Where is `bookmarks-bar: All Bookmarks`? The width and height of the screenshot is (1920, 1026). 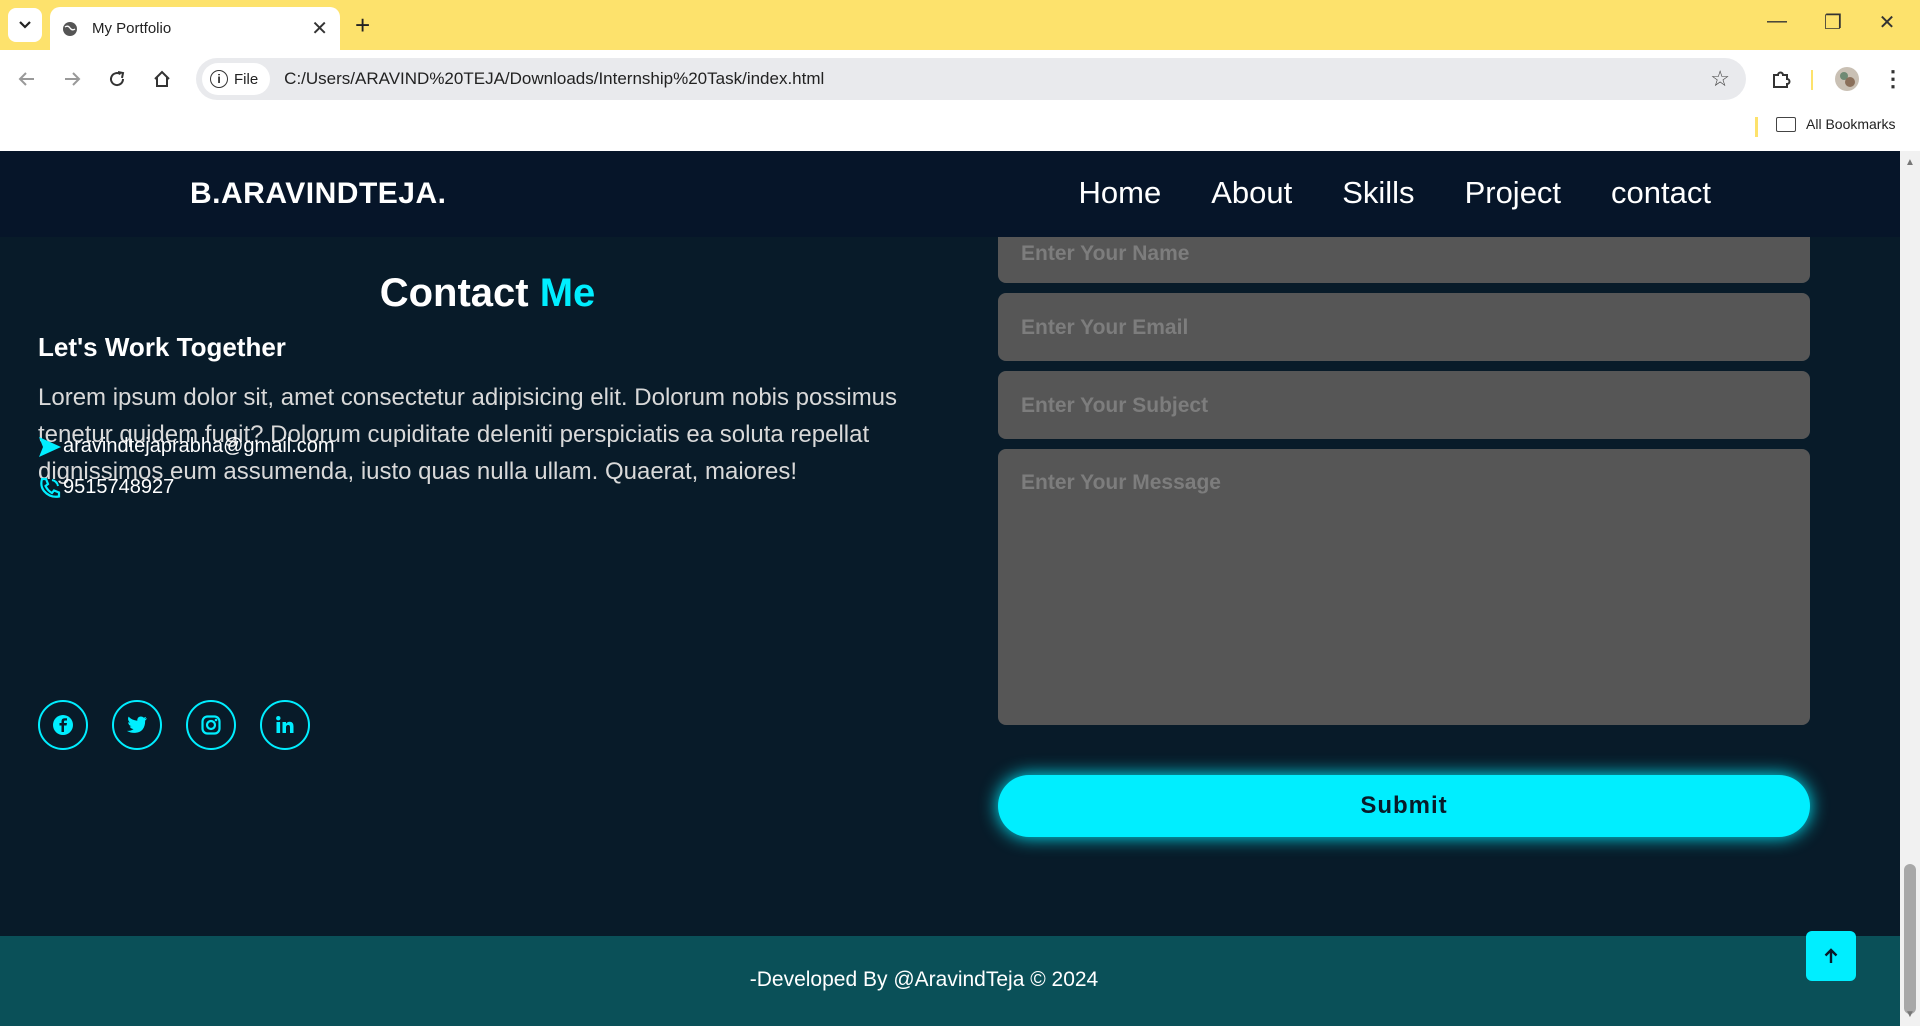
bookmarks-bar: All Bookmarks is located at coordinates (960, 129).